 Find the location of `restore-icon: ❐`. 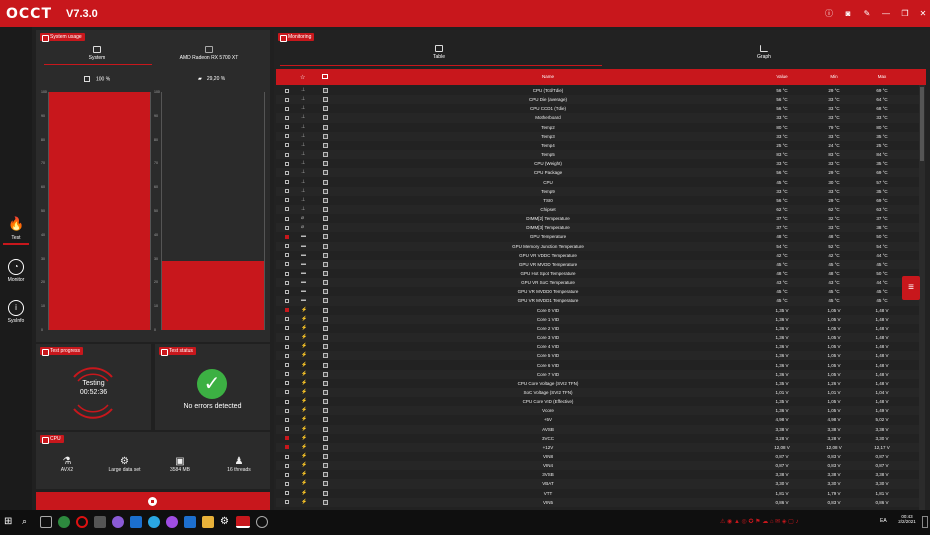

restore-icon: ❐ is located at coordinates (905, 13).